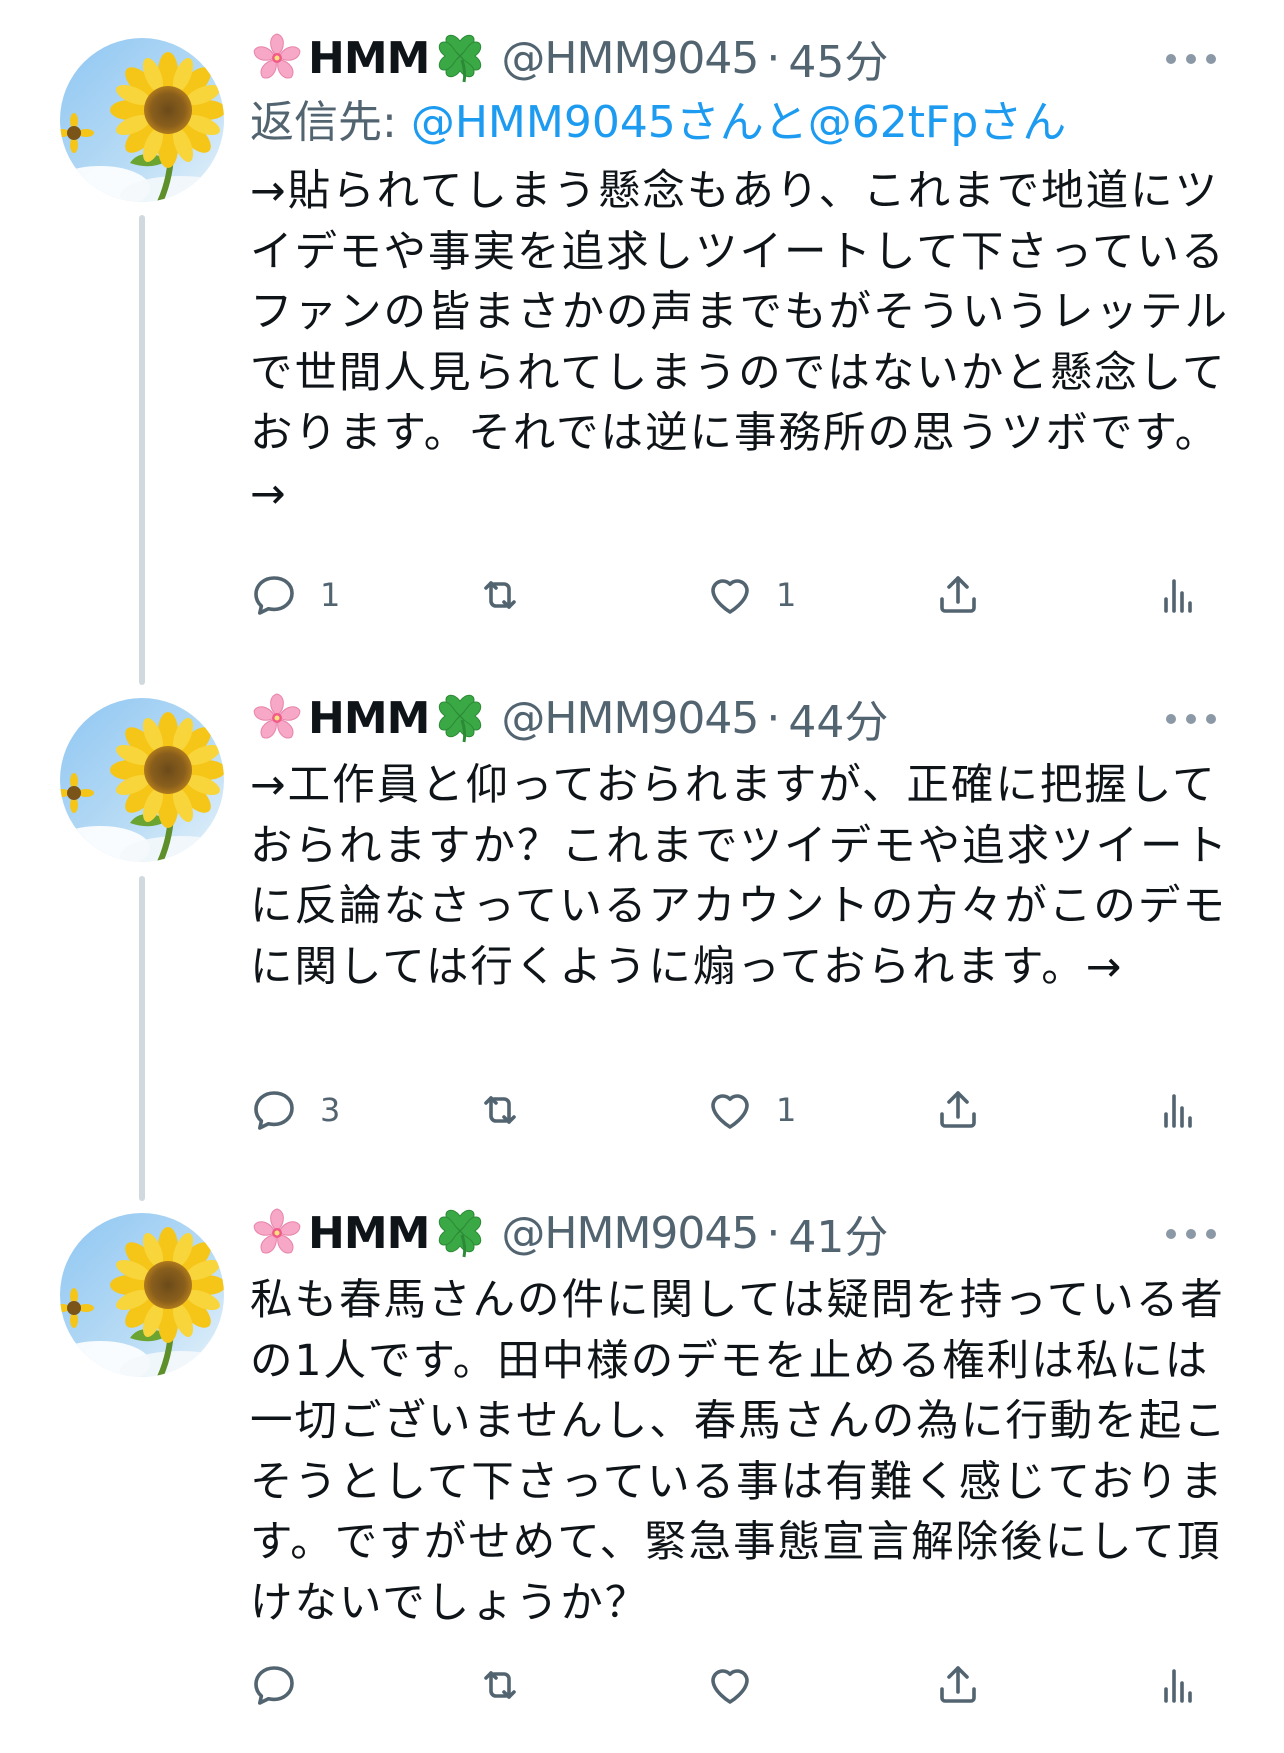  Describe the element at coordinates (838, 58) in the screenshot. I see `timestamp: 45分` at that location.